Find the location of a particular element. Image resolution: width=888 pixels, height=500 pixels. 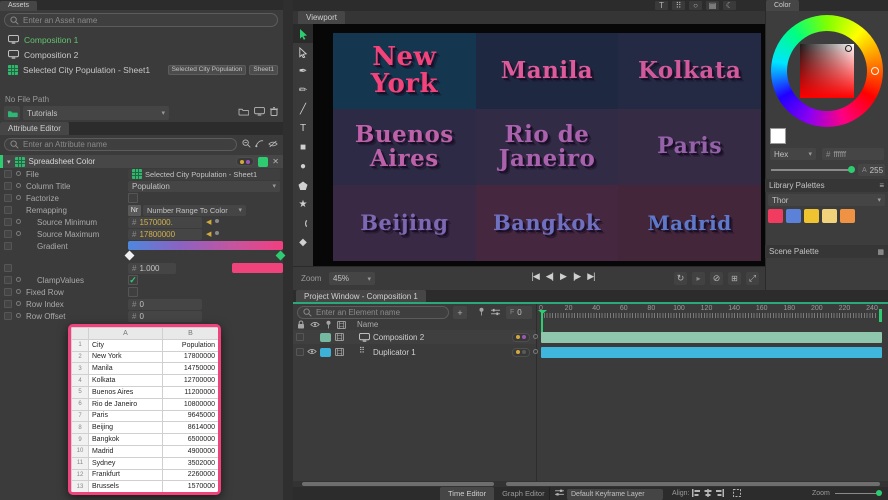

go-start-button: |◀ is located at coordinates (536, 276).